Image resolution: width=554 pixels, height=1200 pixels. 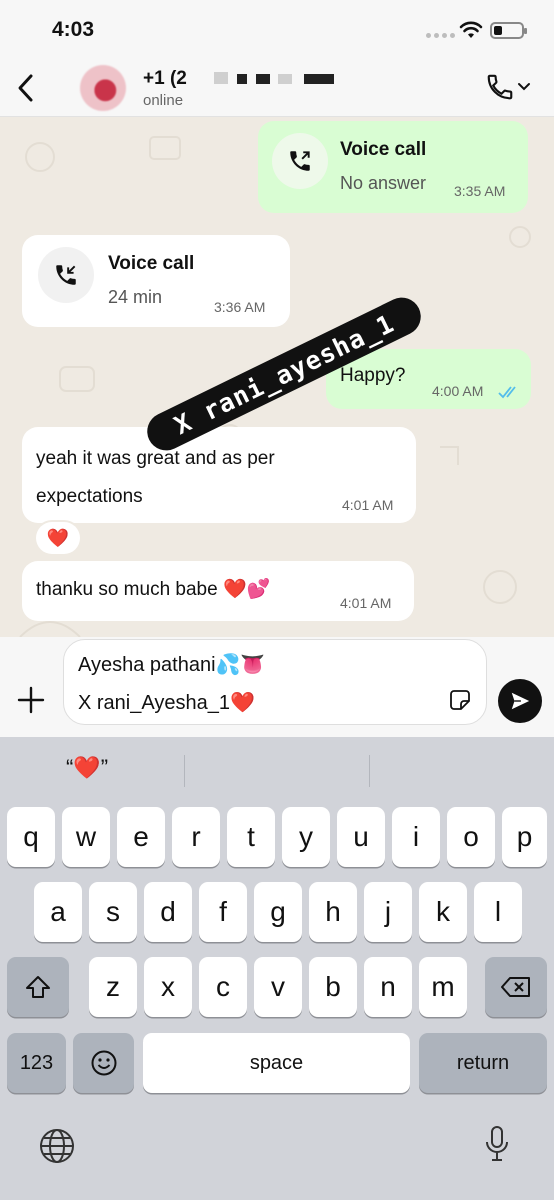 What do you see at coordinates (73, 29) in the screenshot?
I see `status-time: 4:03` at bounding box center [73, 29].